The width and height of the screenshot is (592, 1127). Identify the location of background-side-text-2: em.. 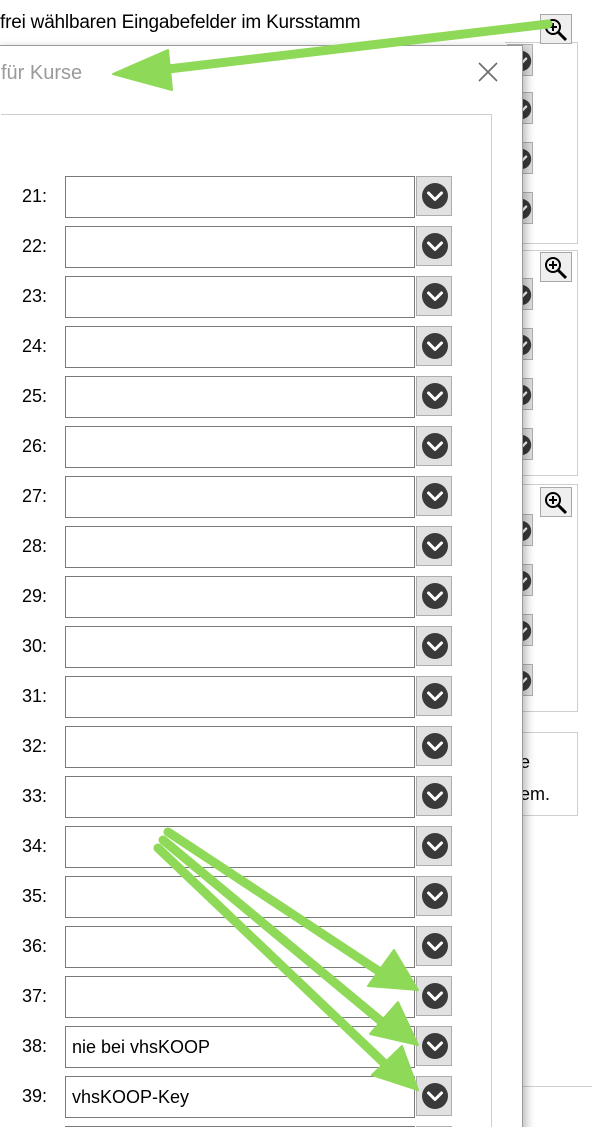
(535, 794).